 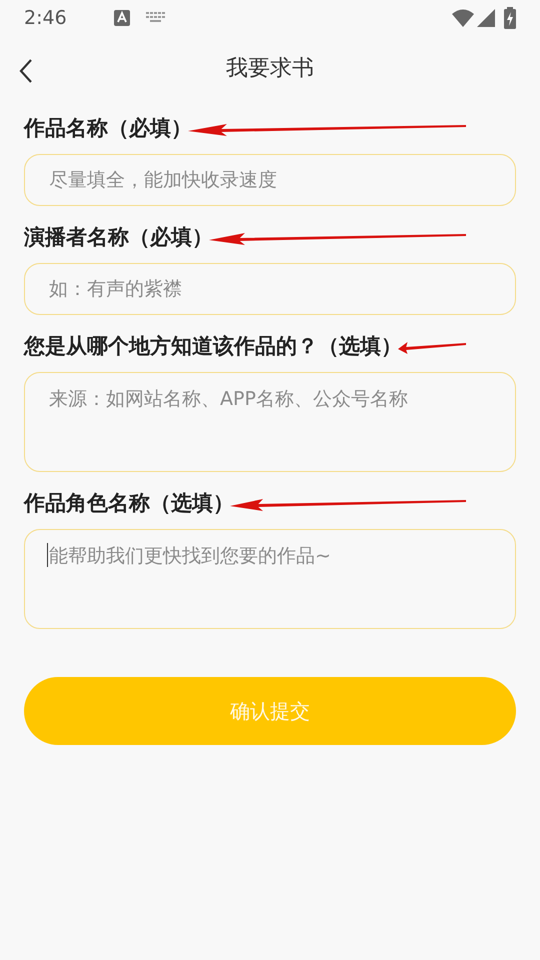 What do you see at coordinates (129, 504) in the screenshot?
I see `field-label: 作品角色名称（选填）` at bounding box center [129, 504].